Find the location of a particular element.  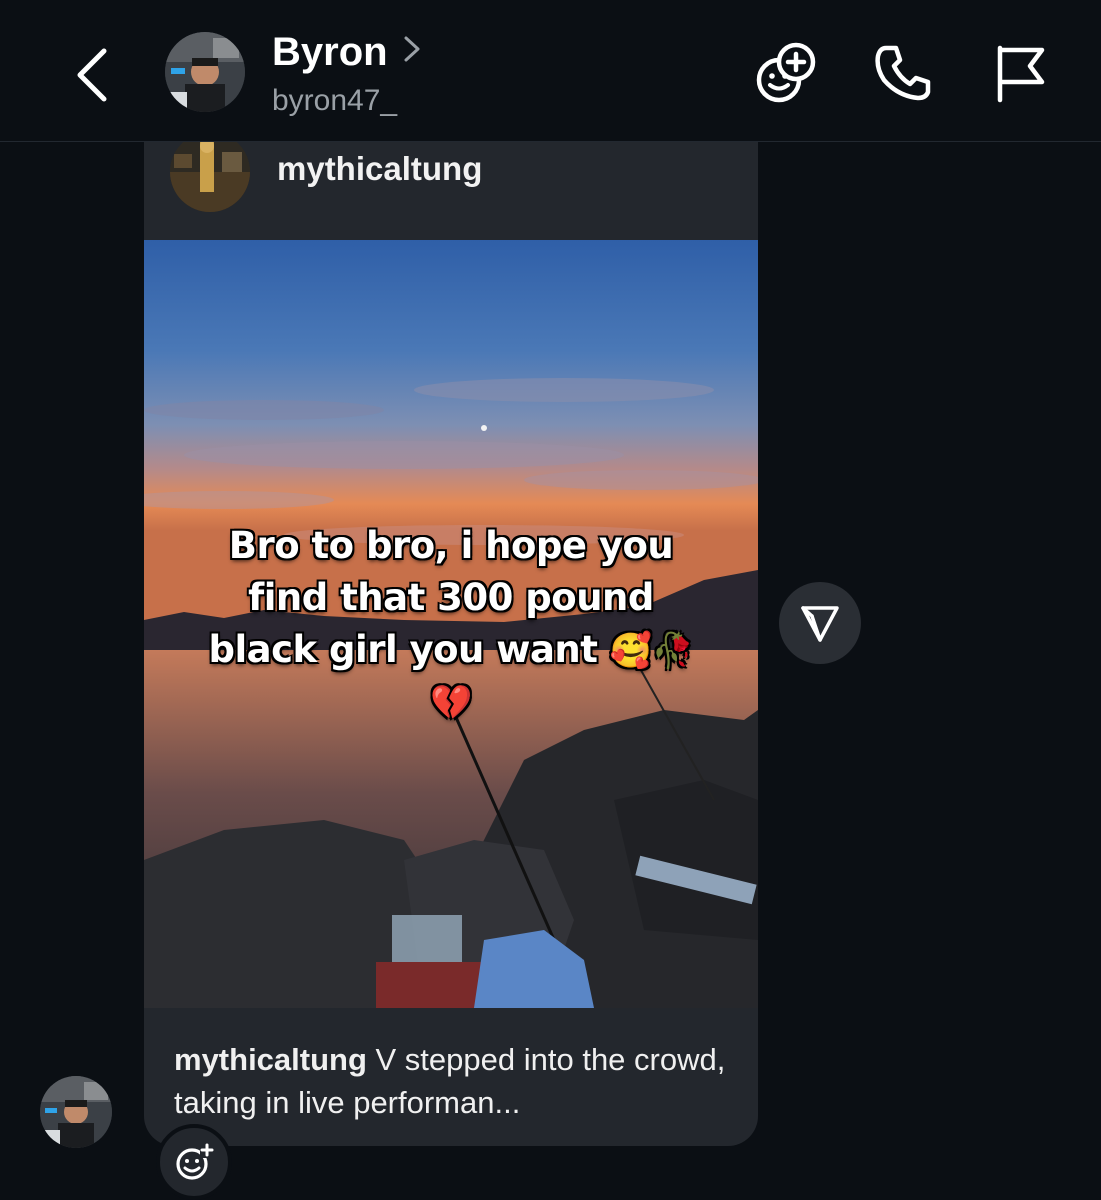

overlay-line: black girl you want 🥰🥀 is located at coordinates (451, 649).